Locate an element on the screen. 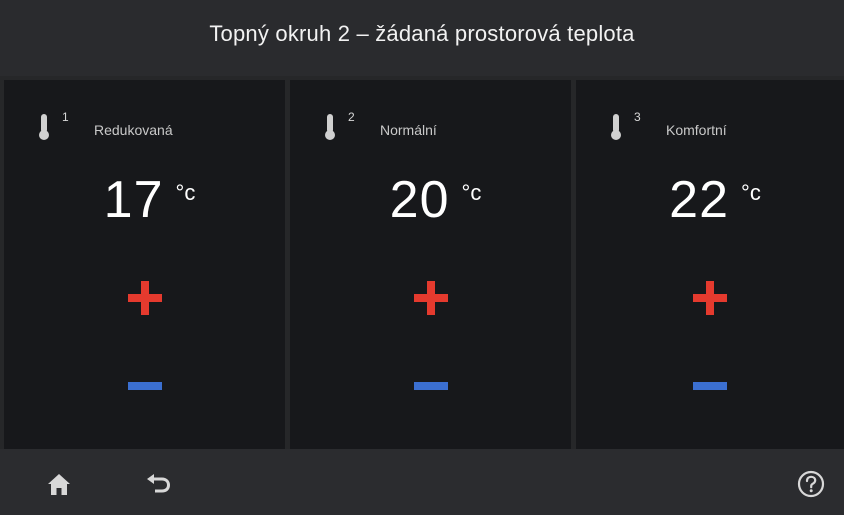 The width and height of the screenshot is (844, 515). home-icon is located at coordinates (59, 484).